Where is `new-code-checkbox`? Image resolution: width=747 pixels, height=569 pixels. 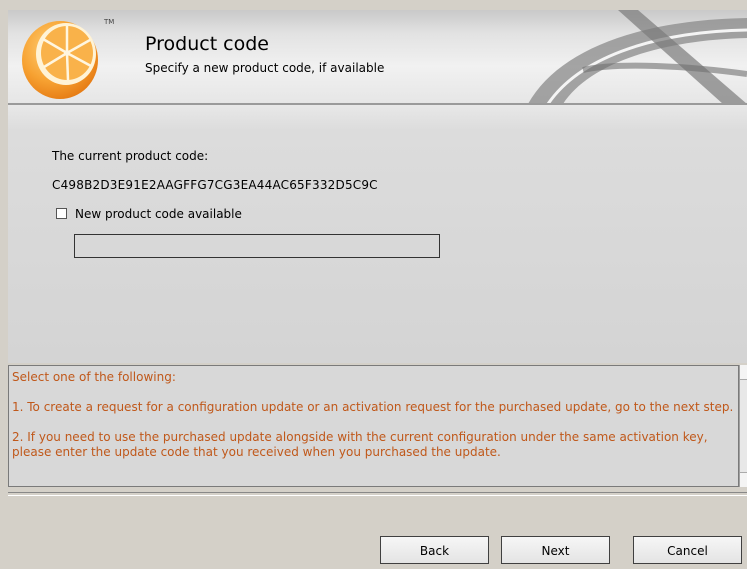 new-code-checkbox is located at coordinates (61, 213).